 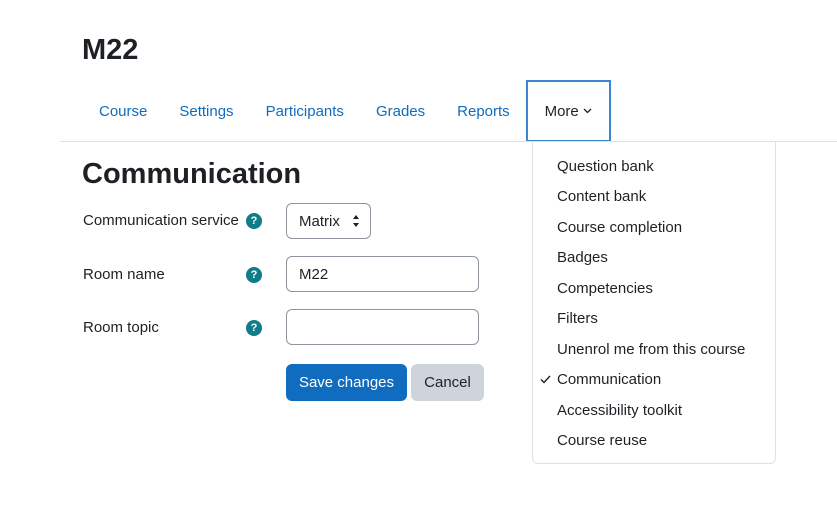 I want to click on menu-item-unenrol: Unenrol me from this course, so click(x=654, y=349).